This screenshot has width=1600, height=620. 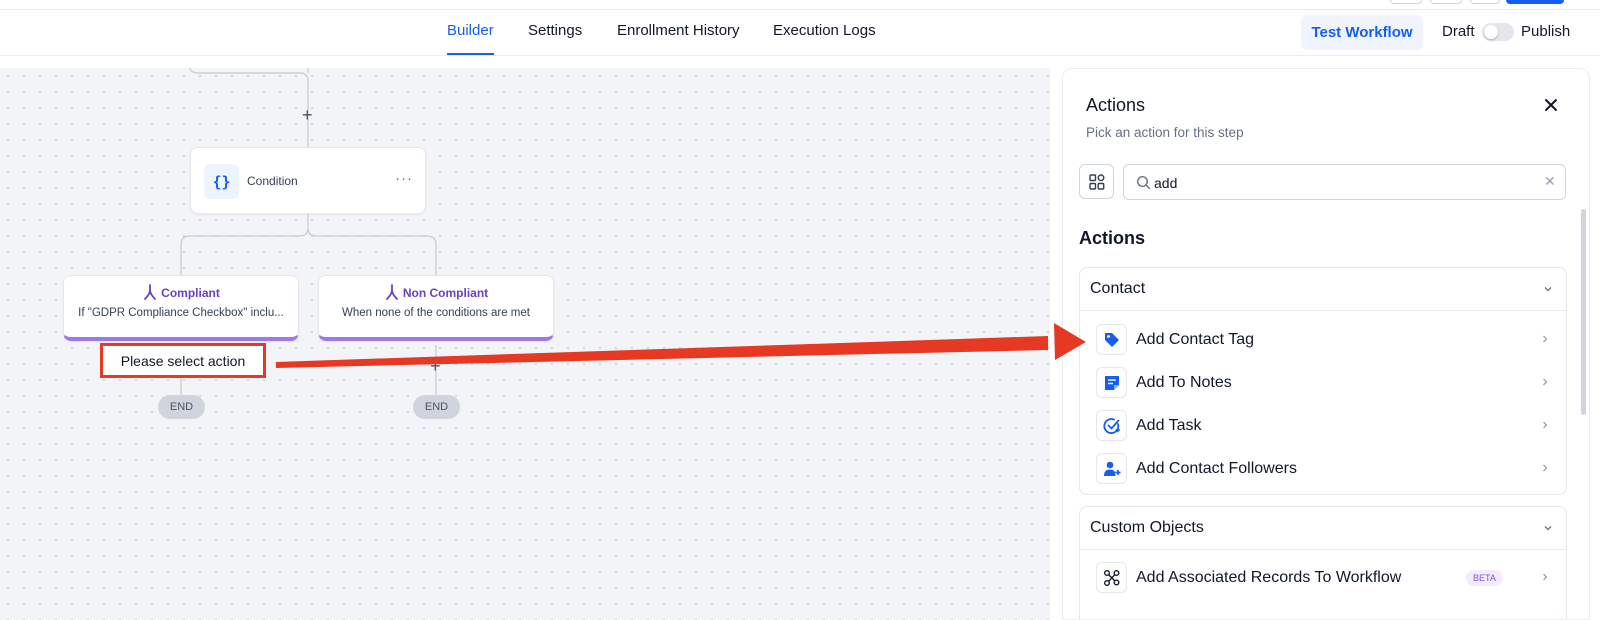 I want to click on action-item-add-contact-followers: Add Contact Followers, so click(x=1323, y=468).